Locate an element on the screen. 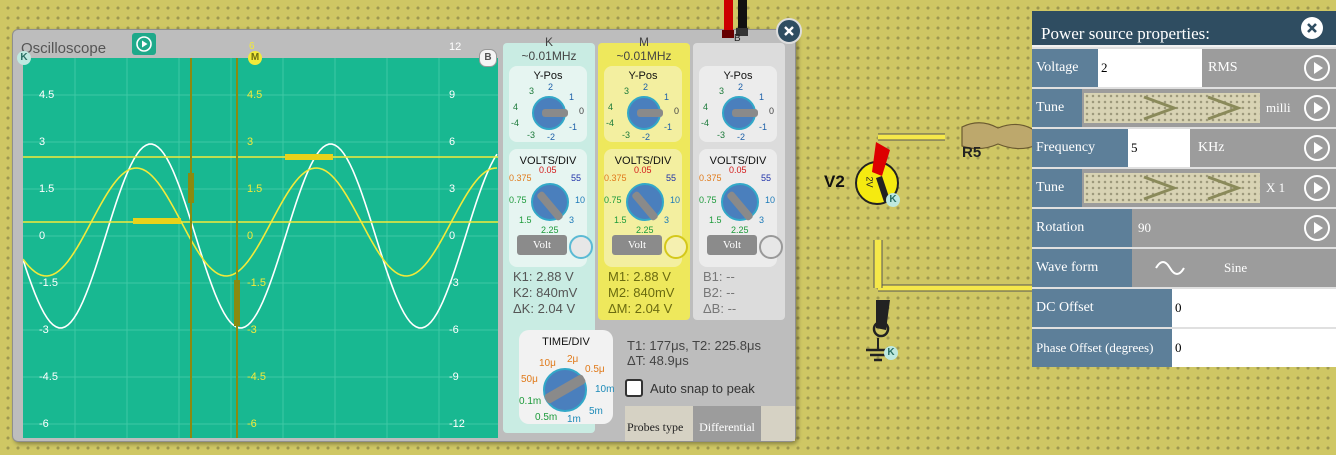  frequency-label: Frequency is located at coordinates (1080, 148).